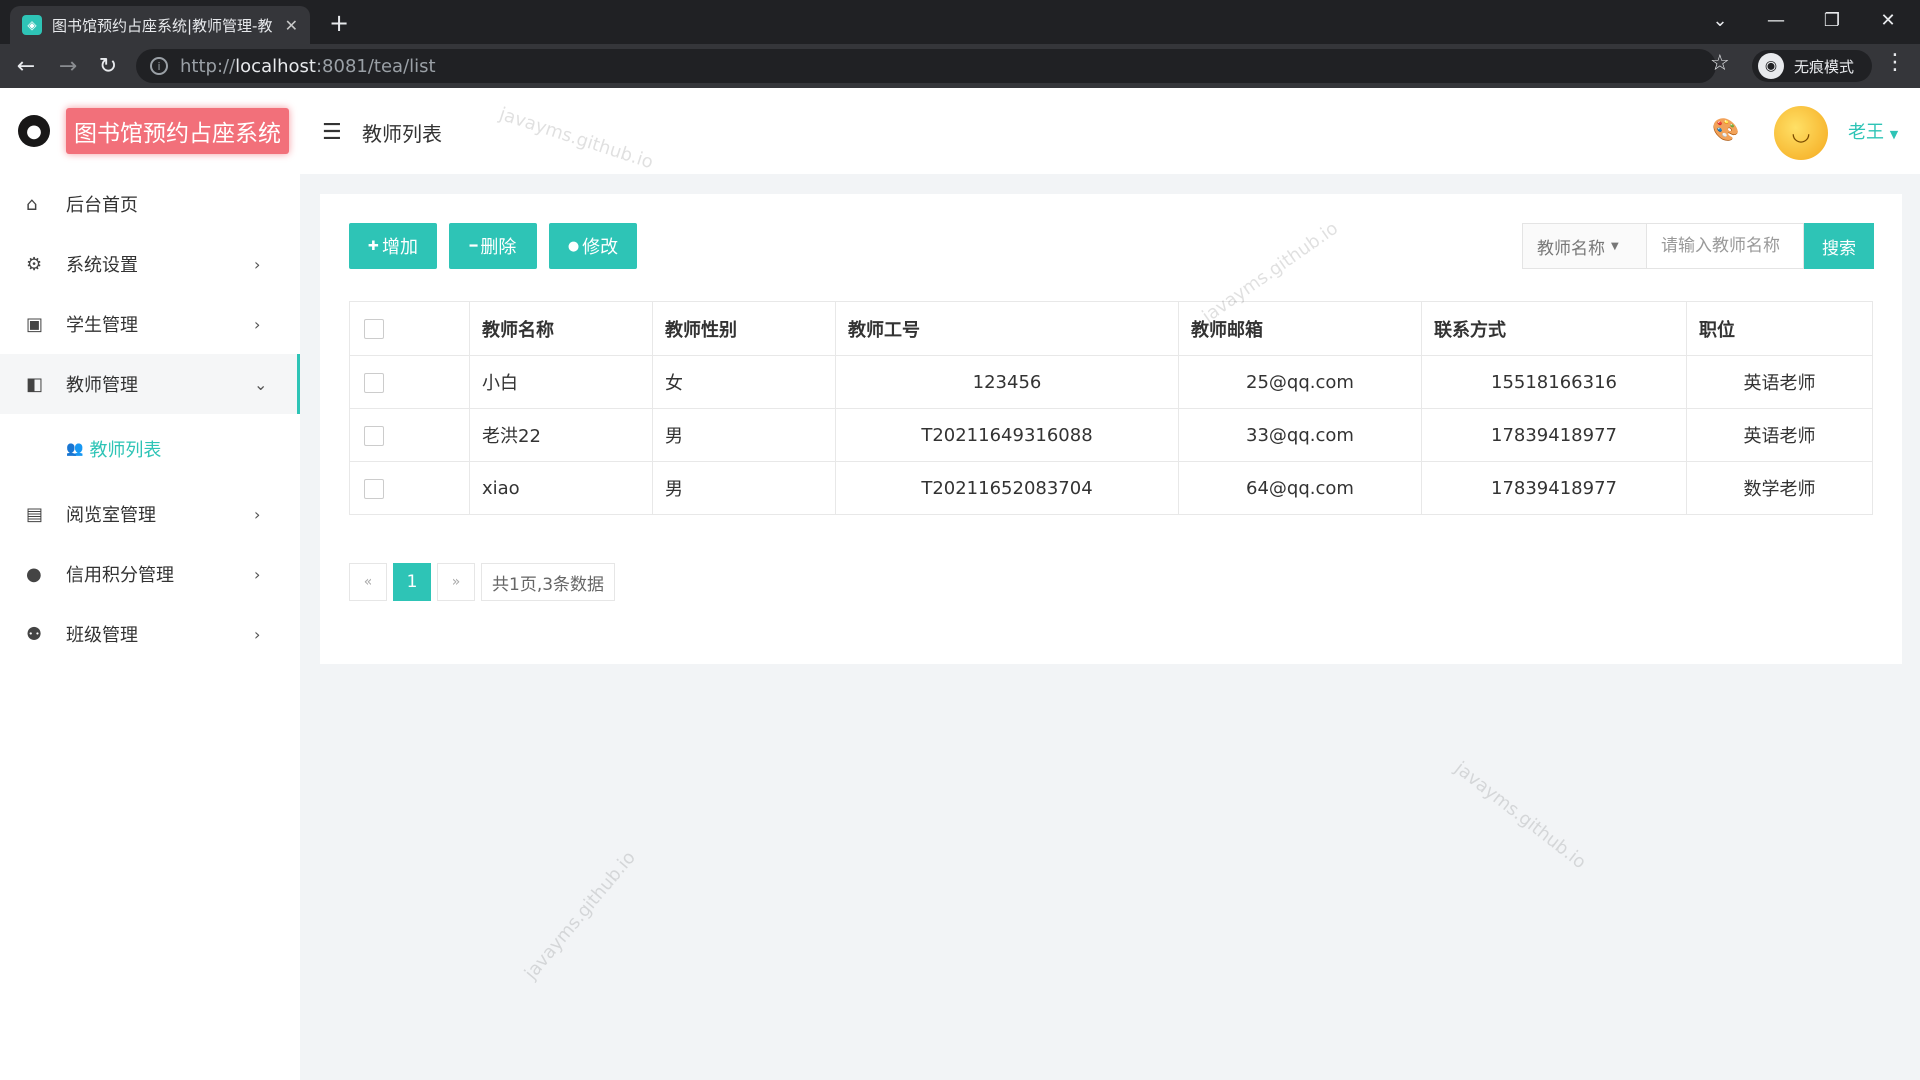 The height and width of the screenshot is (1080, 1920). I want to click on app-header: ☰ 教师列表 🎨 ◡ 老王 ▼, so click(1110, 131).